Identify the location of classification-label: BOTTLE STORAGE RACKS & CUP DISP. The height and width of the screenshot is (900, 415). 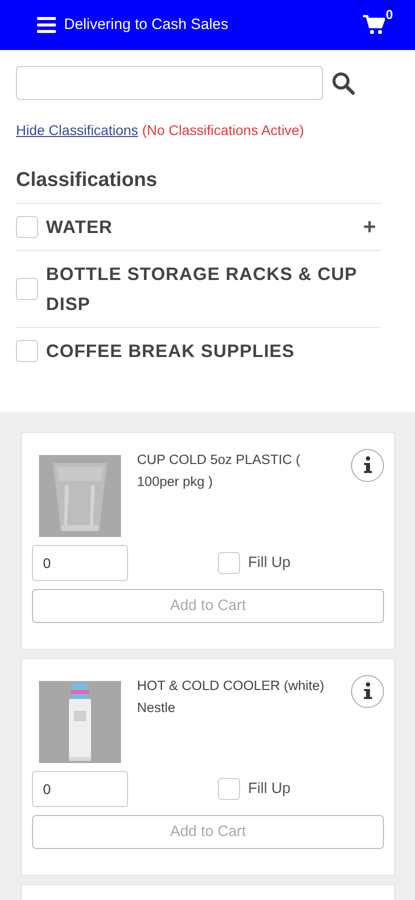
(214, 289).